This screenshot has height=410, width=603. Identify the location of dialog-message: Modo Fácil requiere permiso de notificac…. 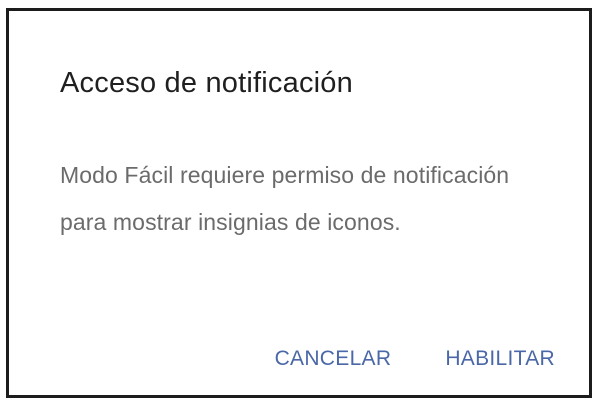
(285, 198).